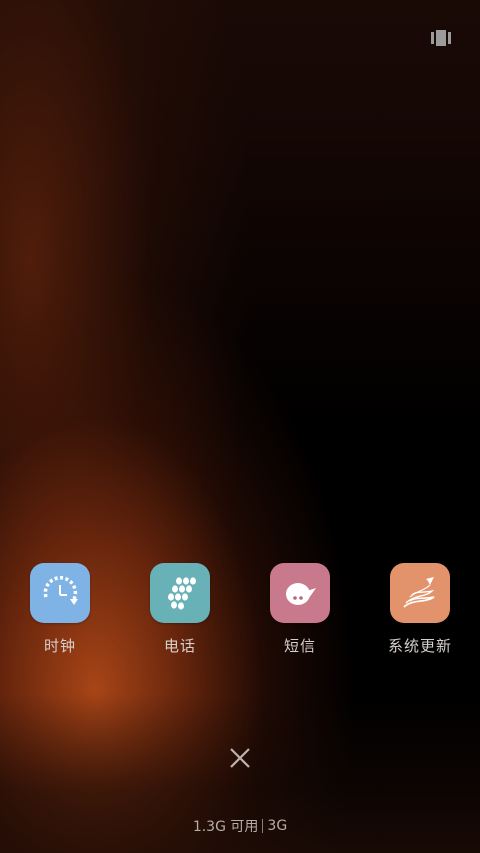  I want to click on app-label: 电话, so click(179, 646).